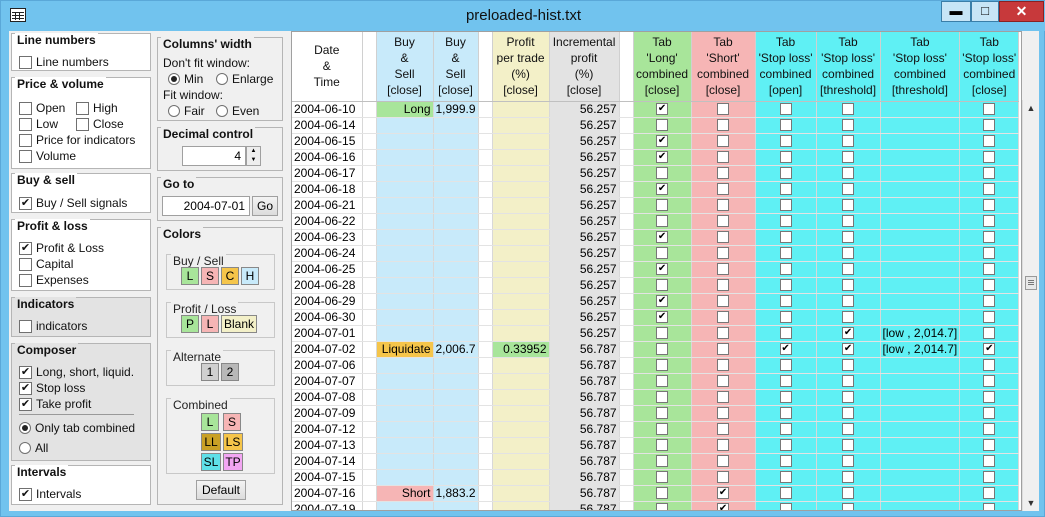 Image resolution: width=1045 pixels, height=517 pixels. What do you see at coordinates (38, 124) in the screenshot?
I see `low-checkbox: Low` at bounding box center [38, 124].